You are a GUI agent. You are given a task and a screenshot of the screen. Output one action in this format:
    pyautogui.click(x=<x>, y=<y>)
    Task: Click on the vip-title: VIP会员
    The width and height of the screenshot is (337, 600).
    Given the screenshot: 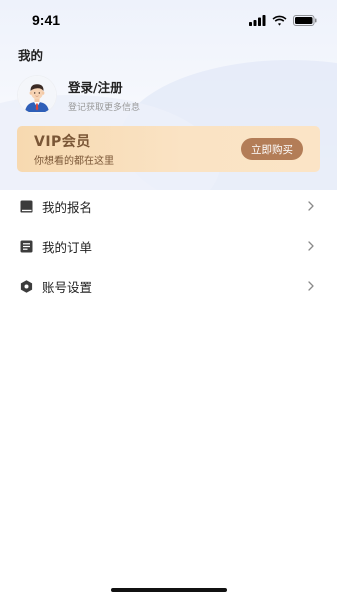 What is the action you would take?
    pyautogui.click(x=62, y=142)
    